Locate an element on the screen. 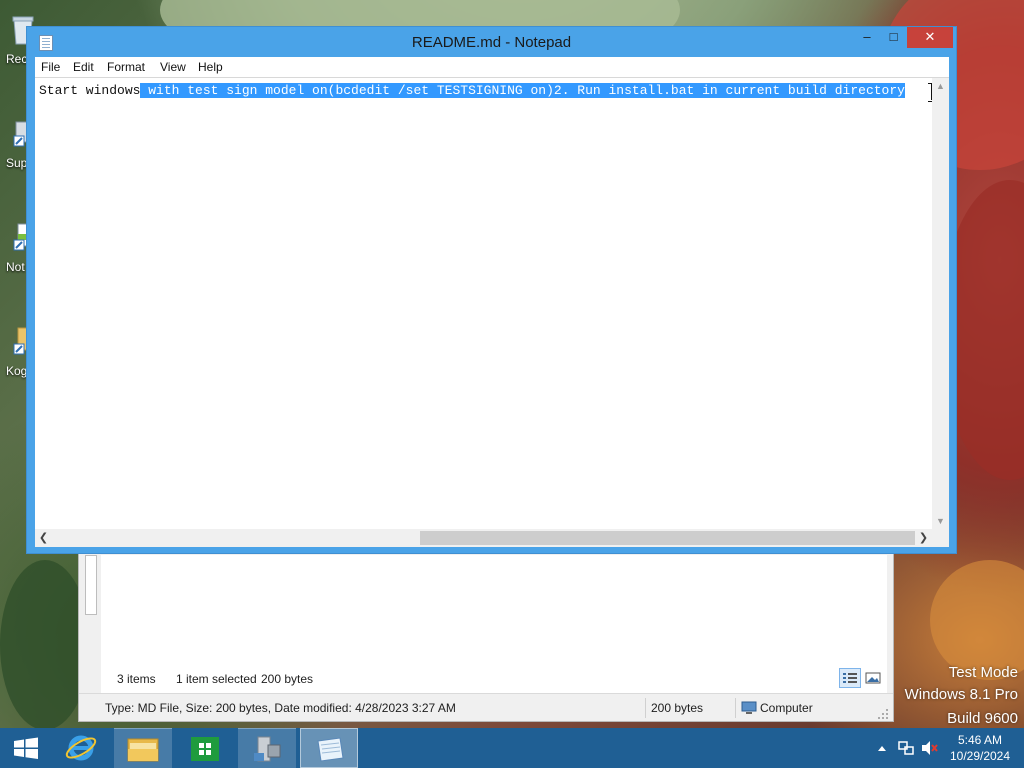 Image resolution: width=1024 pixels, height=768 pixels. start-button is located at coordinates (26, 748).